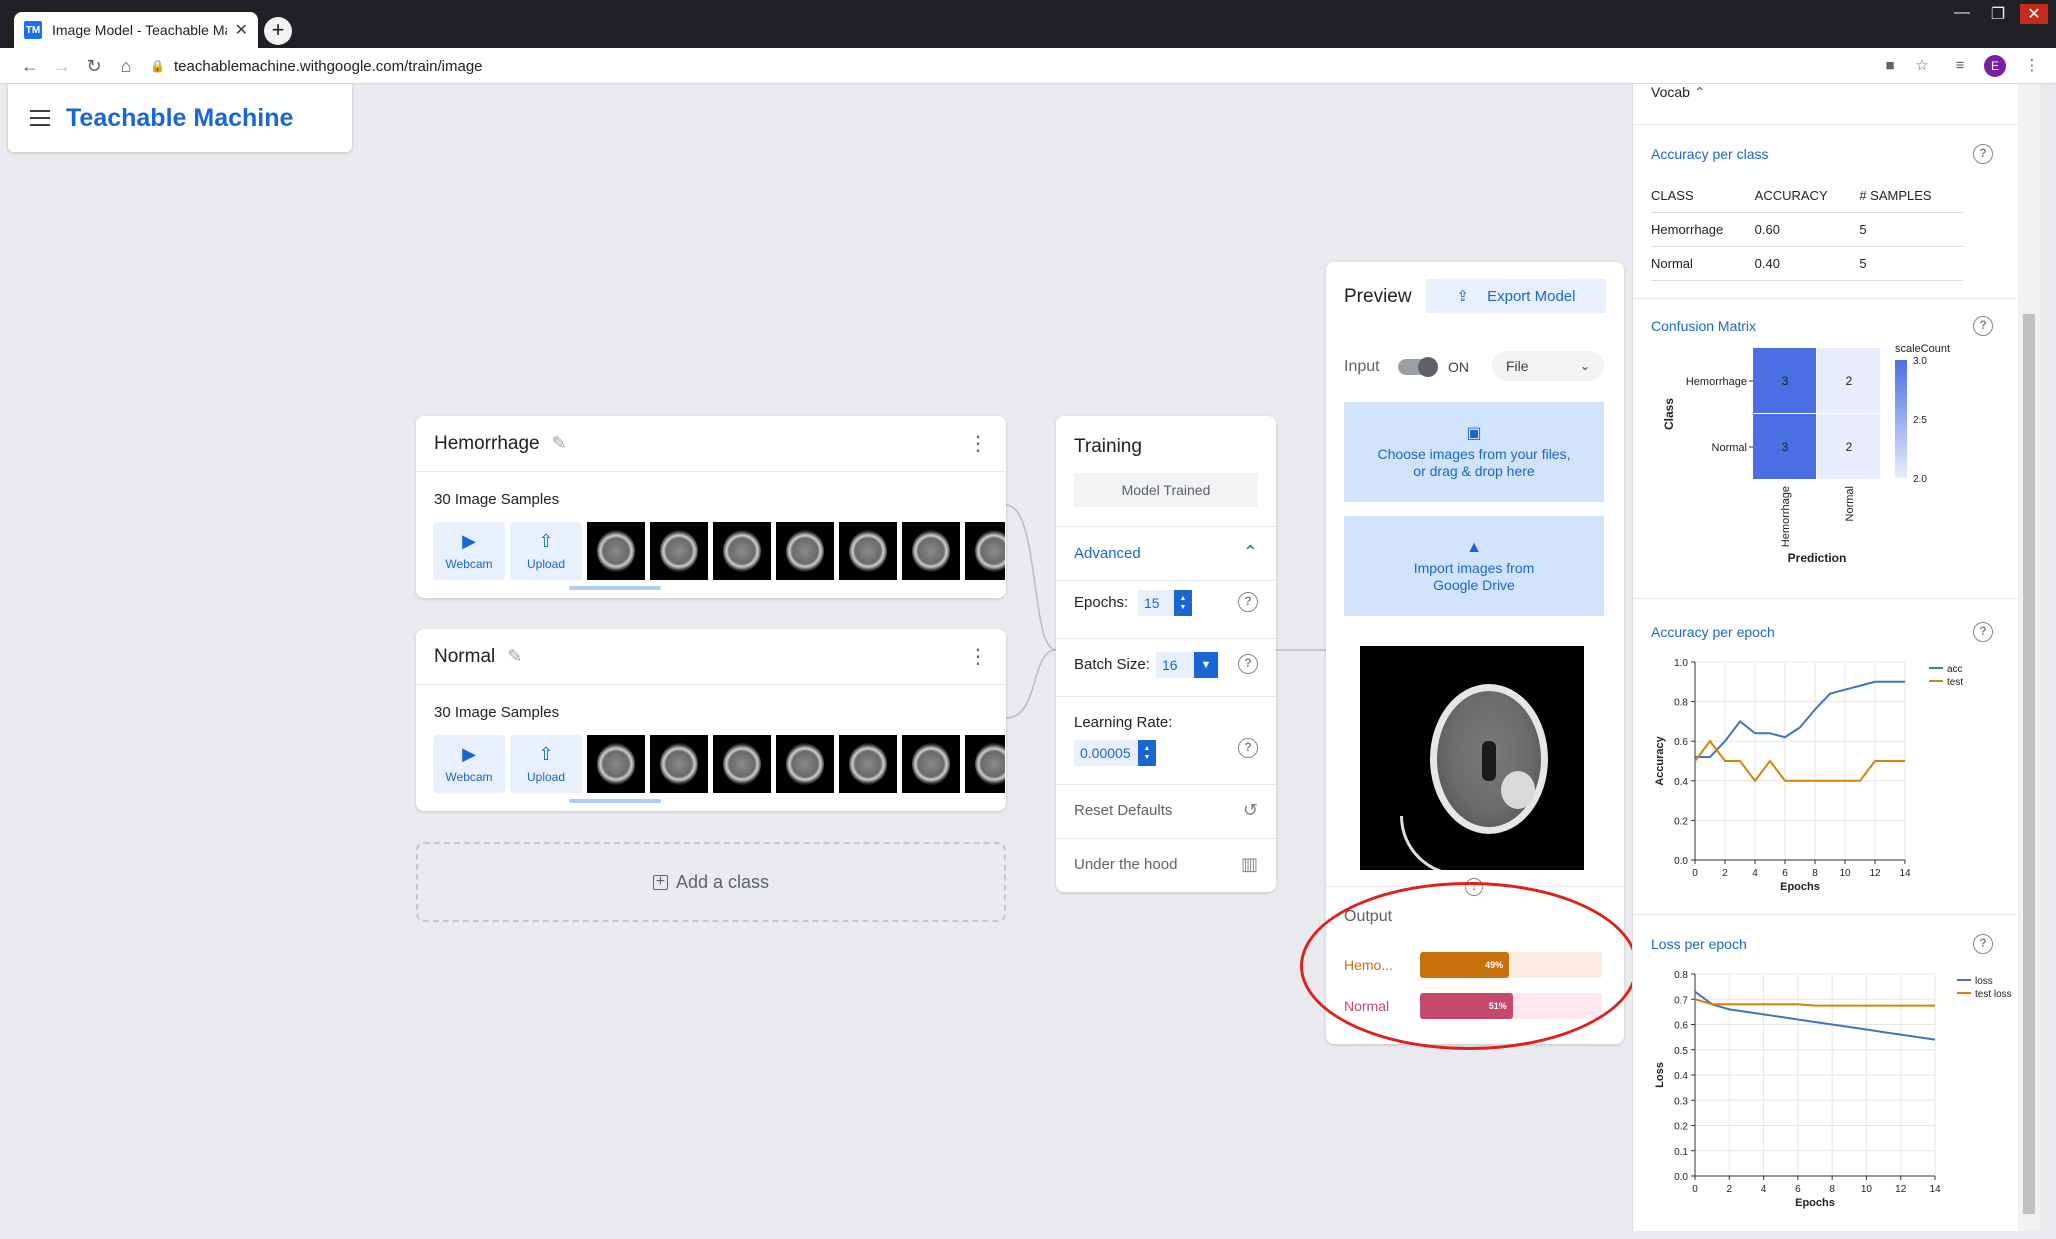  I want to click on training-title: Training, so click(1108, 446).